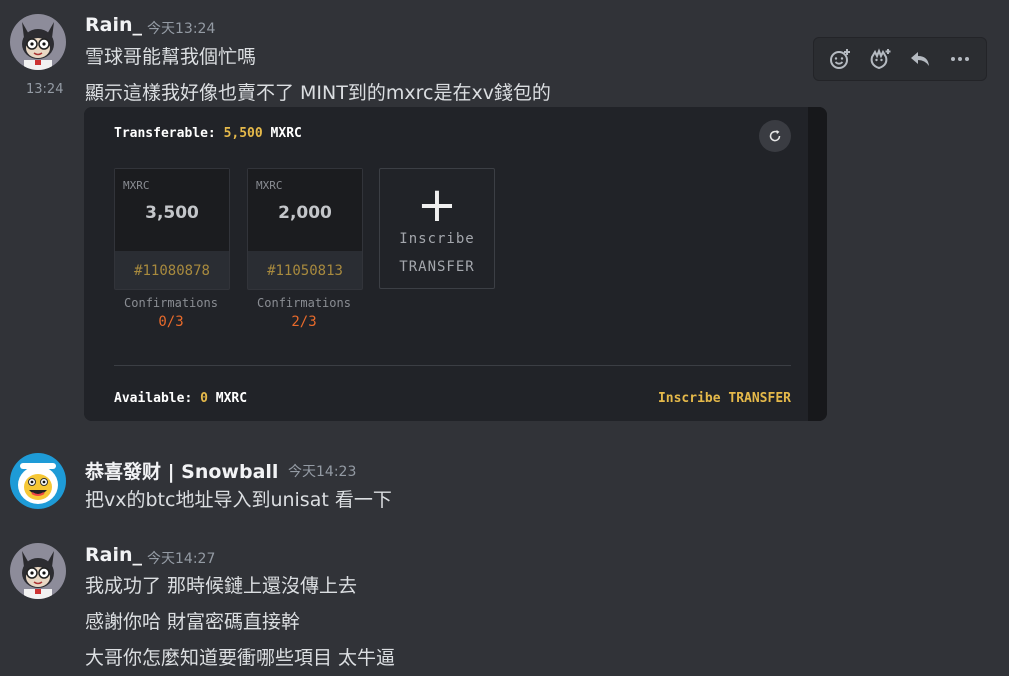 The image size is (1009, 676). Describe the element at coordinates (437, 205) in the screenshot. I see `plus-icon: +` at that location.